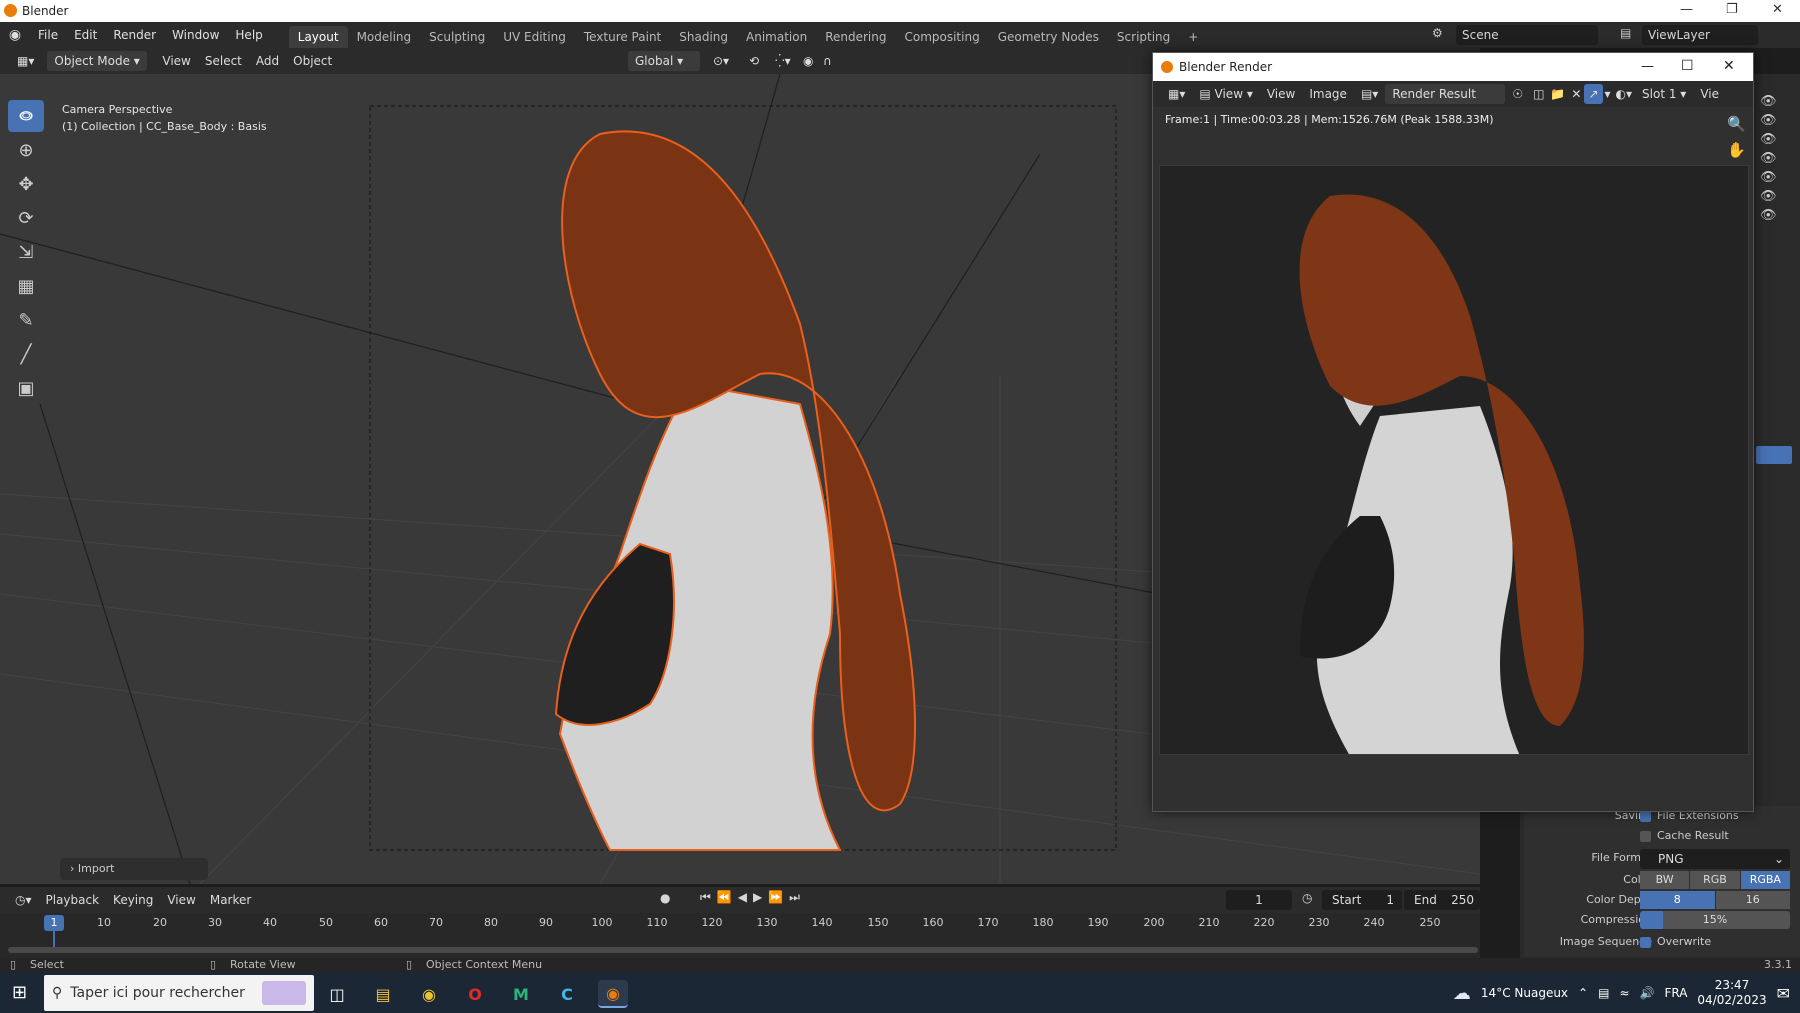 The image size is (1800, 1013). Describe the element at coordinates (941, 37) in the screenshot. I see `tab-compositing: Compositing` at that location.